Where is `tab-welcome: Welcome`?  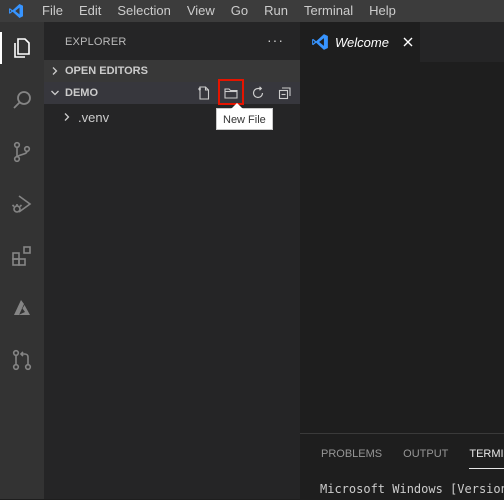
tab-welcome: Welcome is located at coordinates (360, 42).